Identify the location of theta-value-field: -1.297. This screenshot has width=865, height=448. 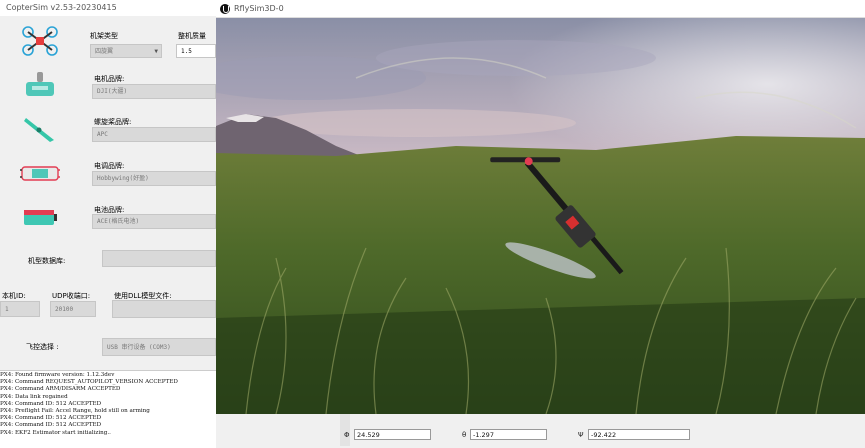
(508, 434).